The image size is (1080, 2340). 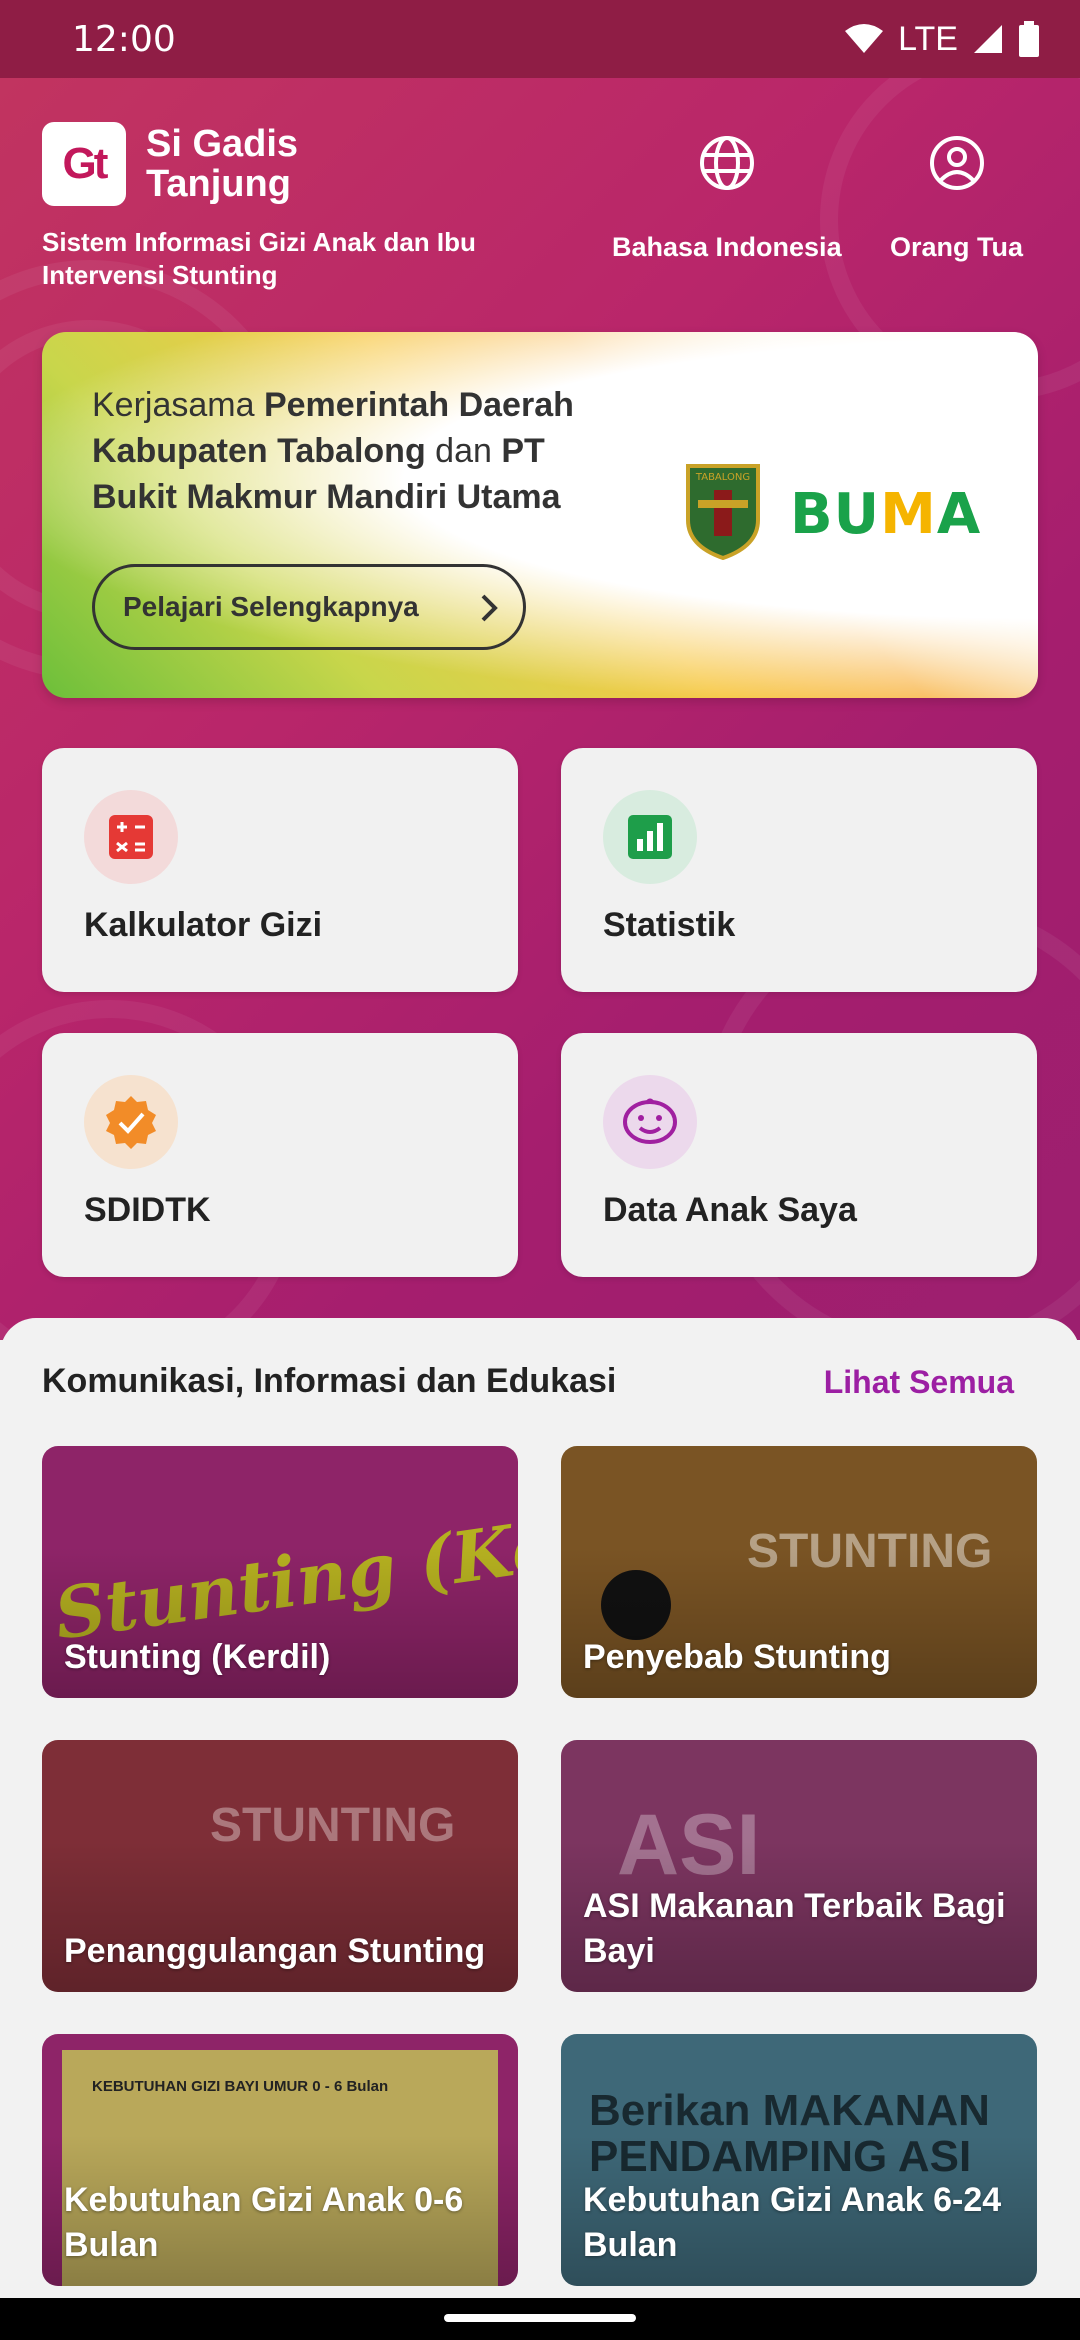 What do you see at coordinates (222, 164) in the screenshot?
I see `app-name: Si Gadis Tanjung` at bounding box center [222, 164].